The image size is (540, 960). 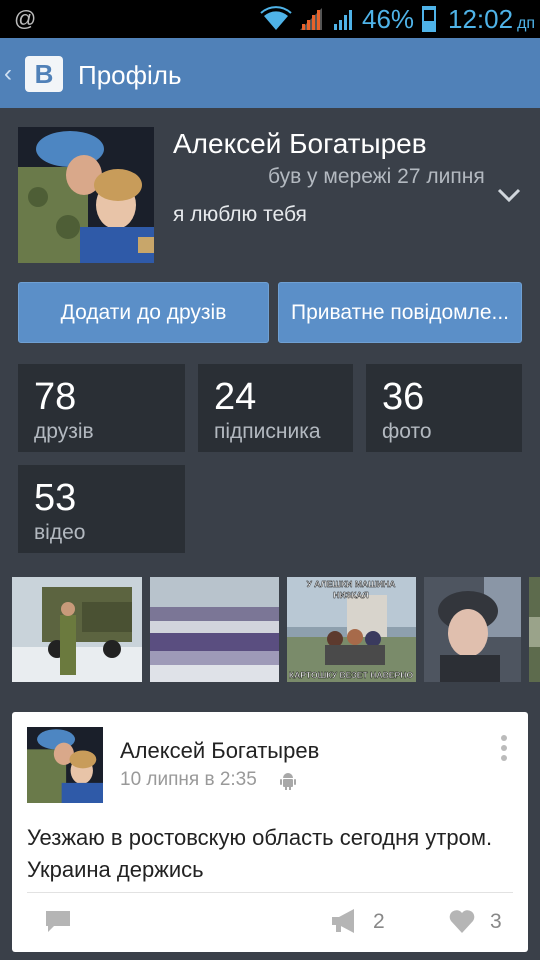 I want to click on wifi-icon, so click(x=276, y=18).